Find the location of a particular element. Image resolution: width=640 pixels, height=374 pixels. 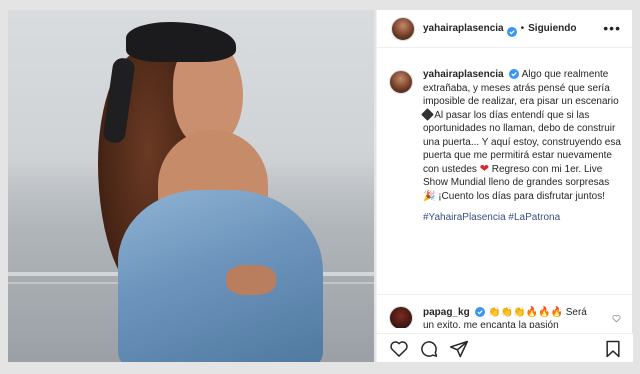

heart-icon is located at coordinates (399, 349).